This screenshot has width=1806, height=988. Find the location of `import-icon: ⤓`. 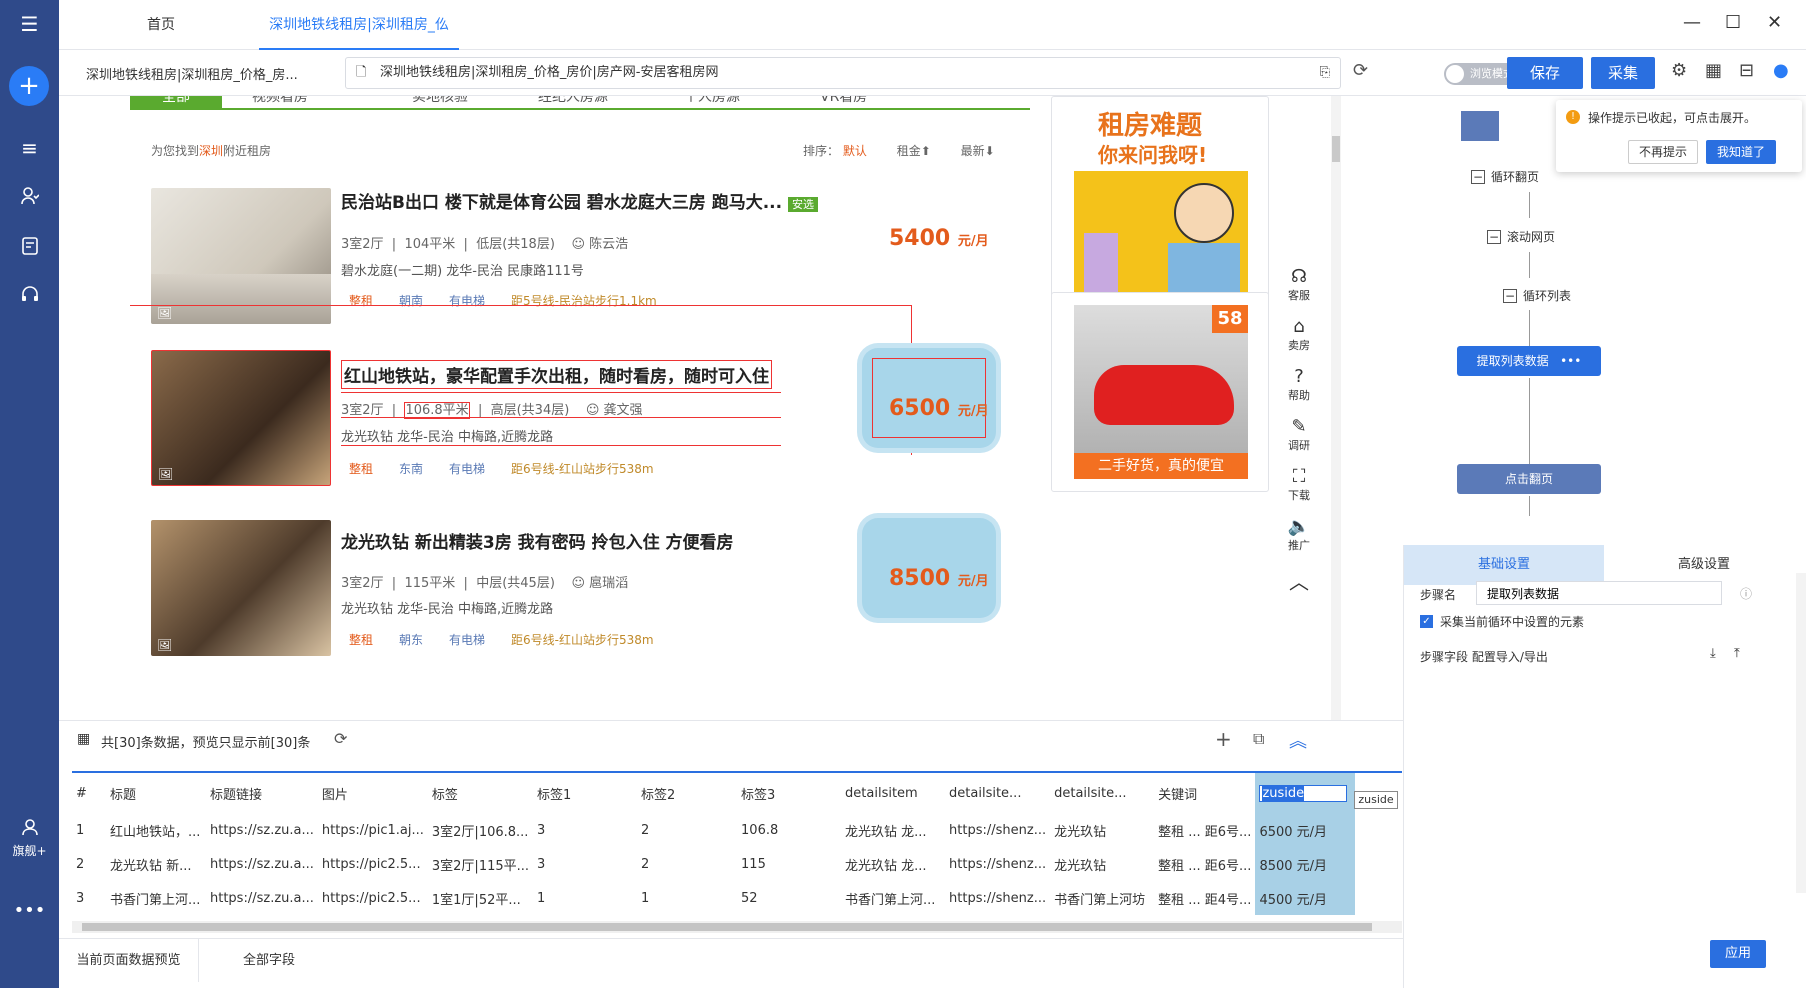

import-icon: ⤓ is located at coordinates (1713, 653).